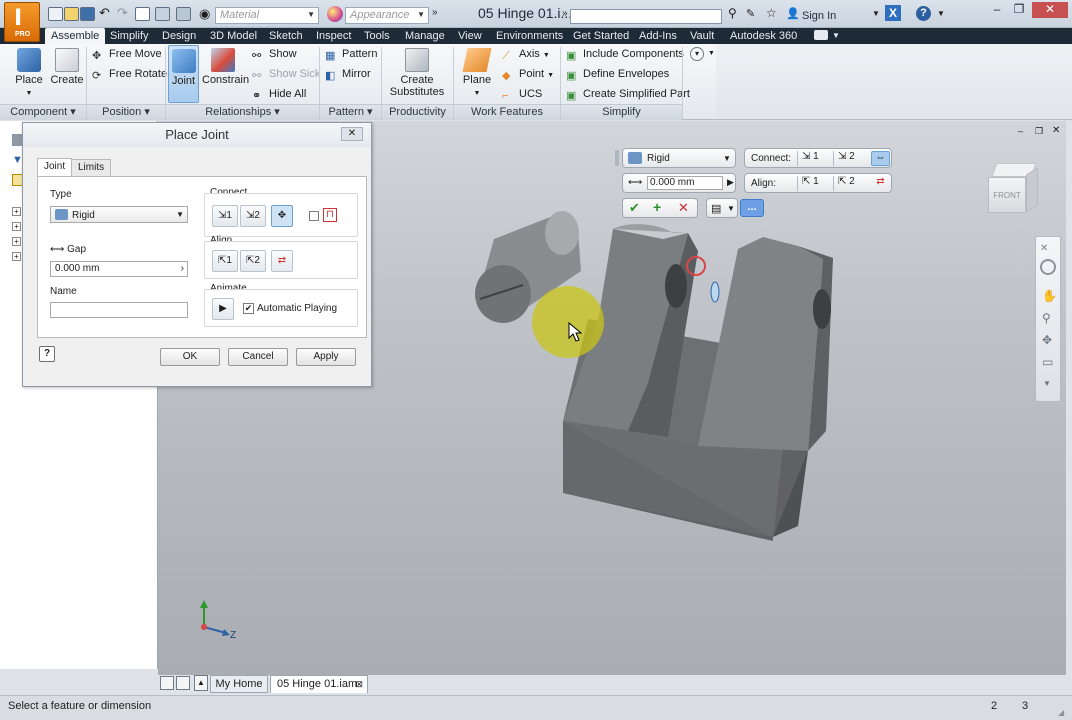 This screenshot has width=1072, height=720. What do you see at coordinates (1044, 248) in the screenshot?
I see `navbar-close-icon: ✕` at bounding box center [1044, 248].